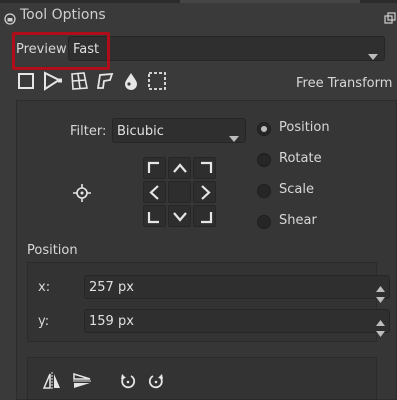 This screenshot has height=400, width=397. I want to click on anchor-left, so click(154, 192).